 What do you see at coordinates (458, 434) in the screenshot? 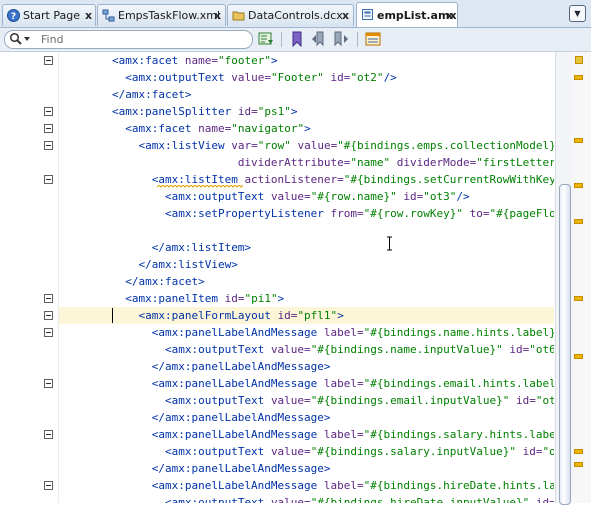
I see `code-token: "#{bindings.salary.hints.labe` at bounding box center [458, 434].